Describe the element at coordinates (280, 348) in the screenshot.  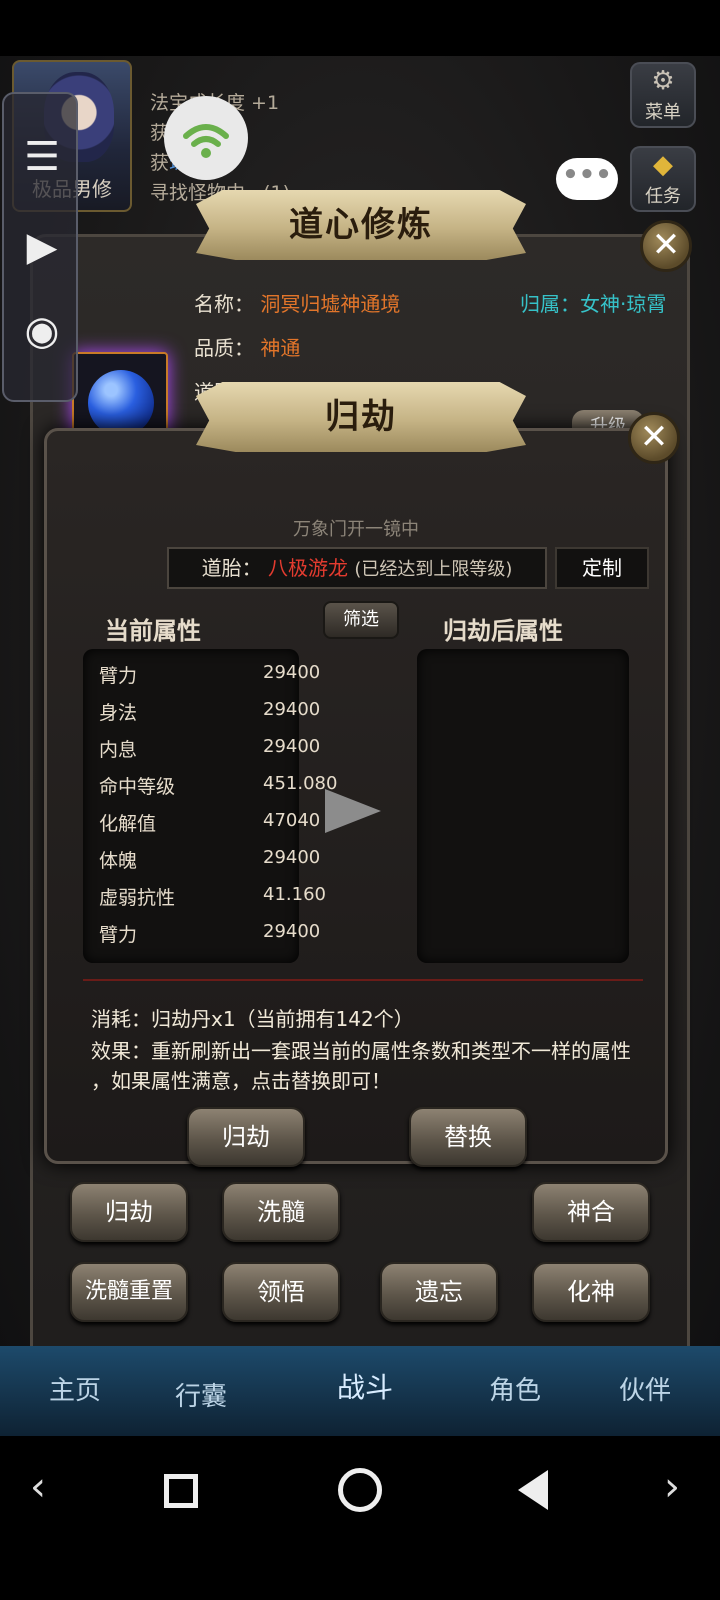
I see `quality-value: 神通` at that location.